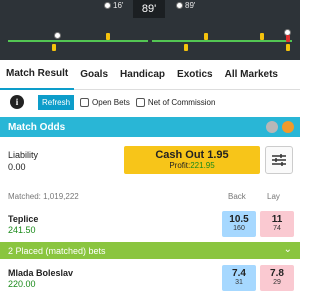 The width and height of the screenshot is (320, 300). What do you see at coordinates (23, 155) in the screenshot?
I see `liability-label: Liability` at bounding box center [23, 155].